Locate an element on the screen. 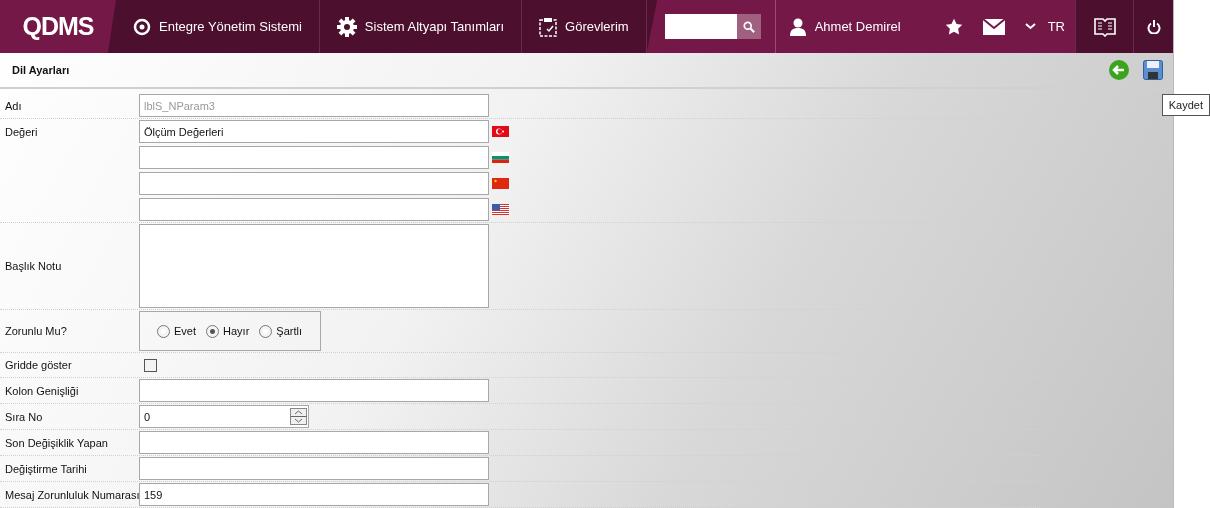  manual-button is located at coordinates (1104, 26).